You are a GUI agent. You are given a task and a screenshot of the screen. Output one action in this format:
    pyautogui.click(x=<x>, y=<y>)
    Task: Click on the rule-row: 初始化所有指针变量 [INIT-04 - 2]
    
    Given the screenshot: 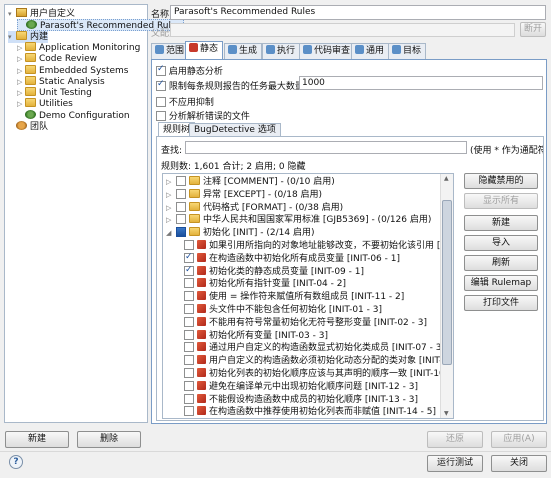 What is the action you would take?
    pyautogui.click(x=265, y=284)
    